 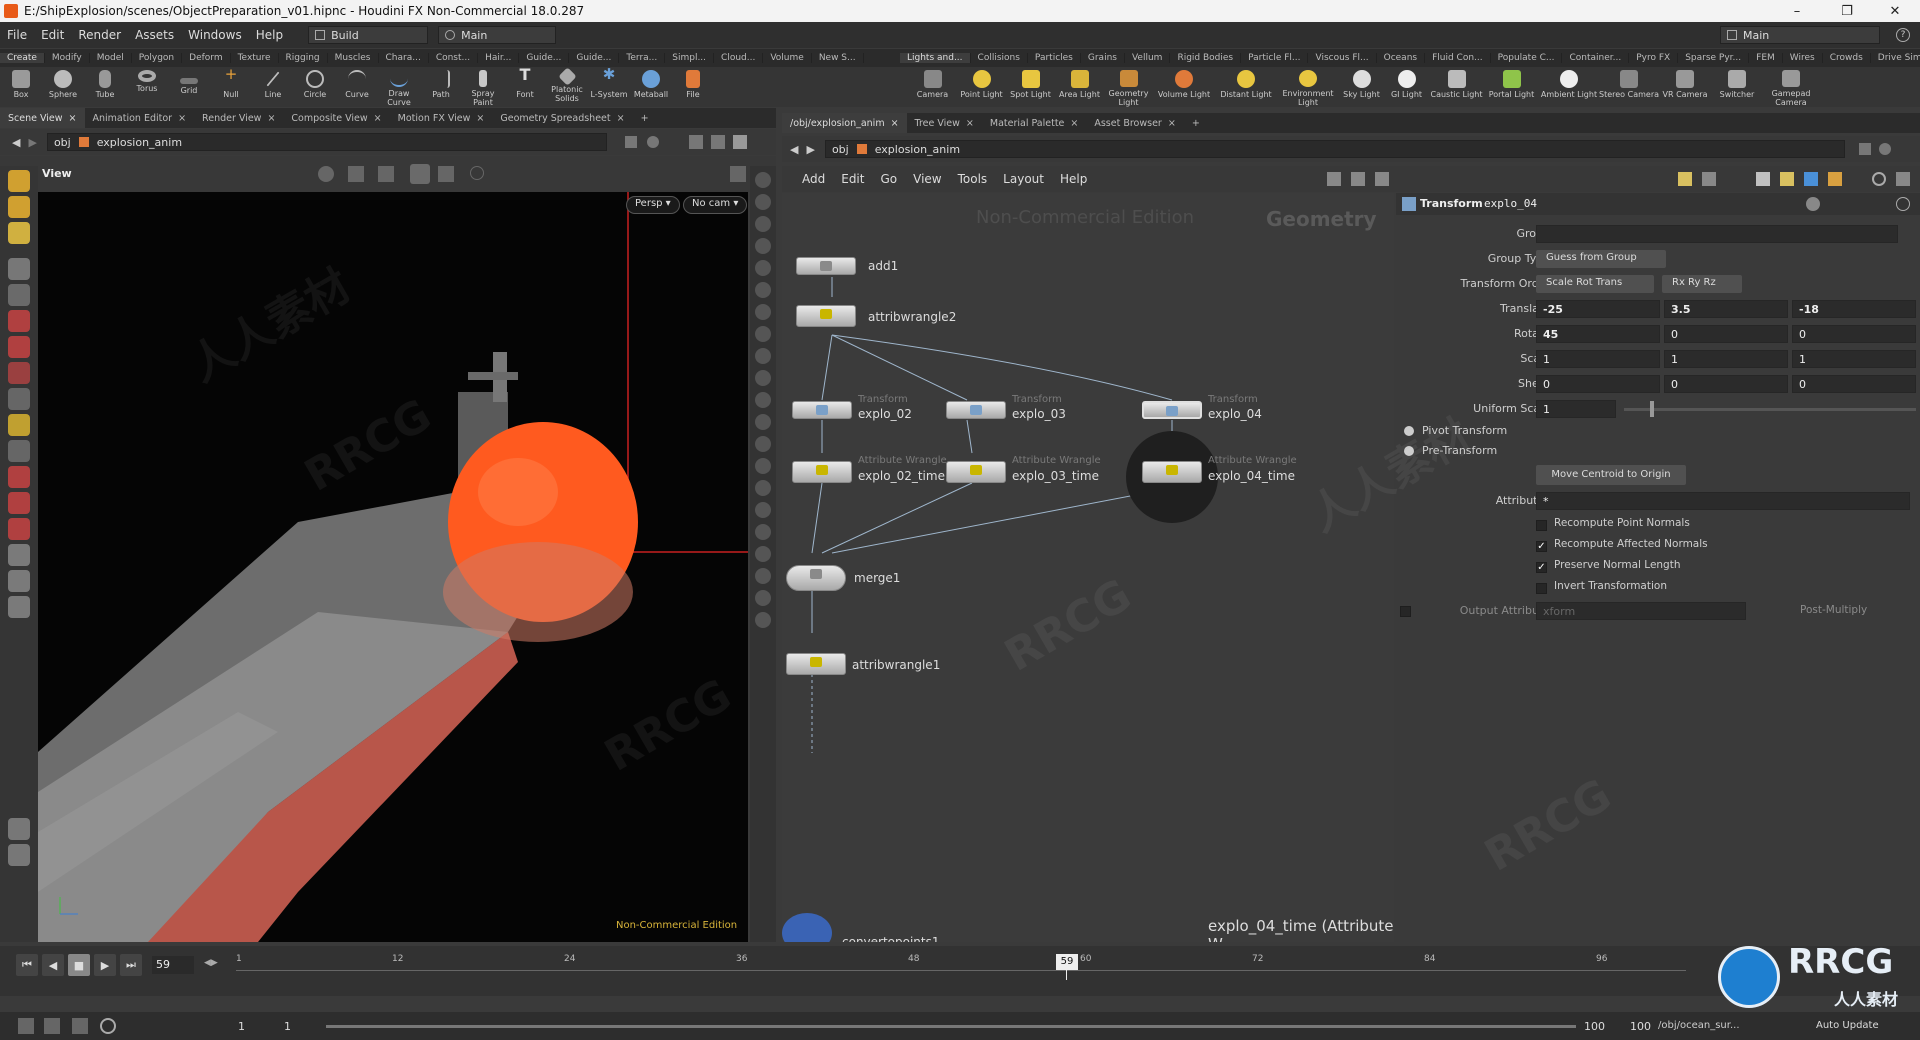 I want to click on node-attribwrangle1, so click(x=816, y=664).